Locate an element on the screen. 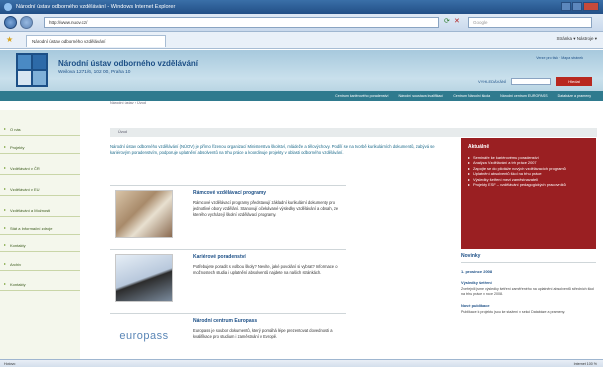 Image resolution: width=603 pixels, height=367 pixels. breadcrumb: Národní ústav › Úvod is located at coordinates (128, 103).